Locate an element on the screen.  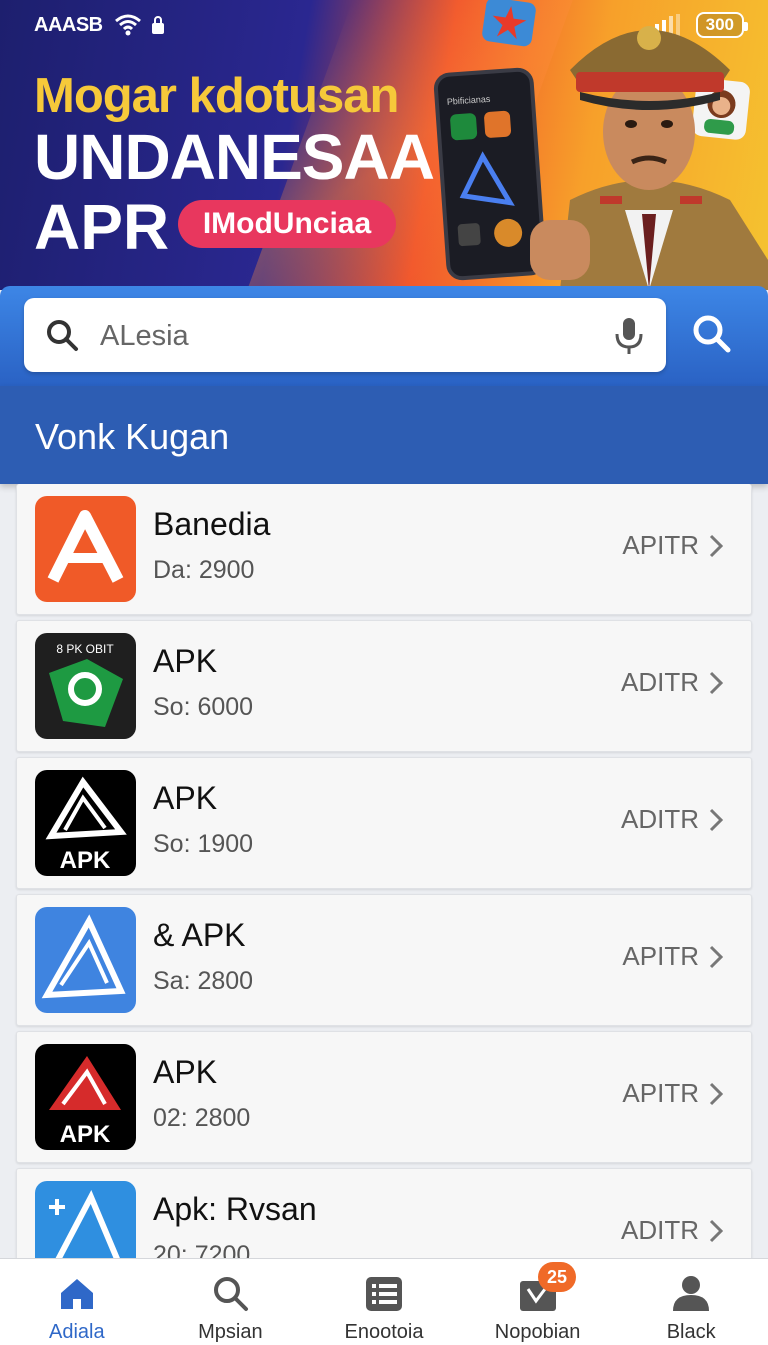
nav-item-profile: Black is located at coordinates (691, 1302).